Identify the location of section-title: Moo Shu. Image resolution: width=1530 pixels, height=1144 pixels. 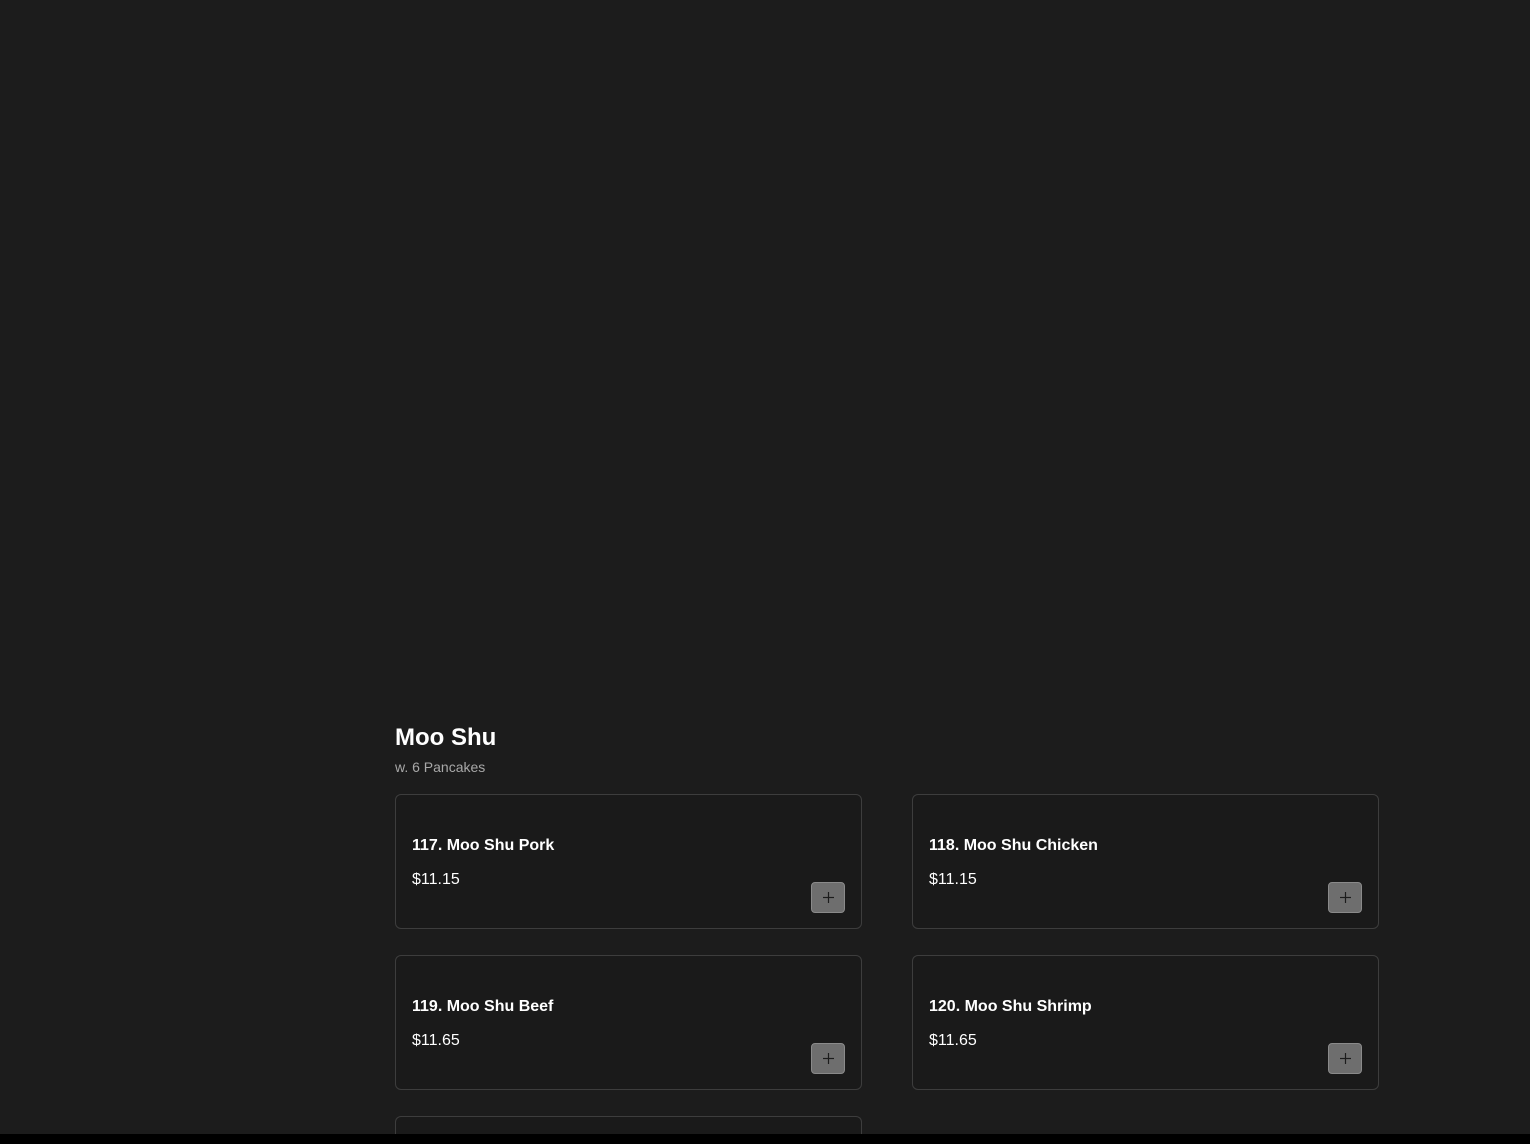
(446, 737).